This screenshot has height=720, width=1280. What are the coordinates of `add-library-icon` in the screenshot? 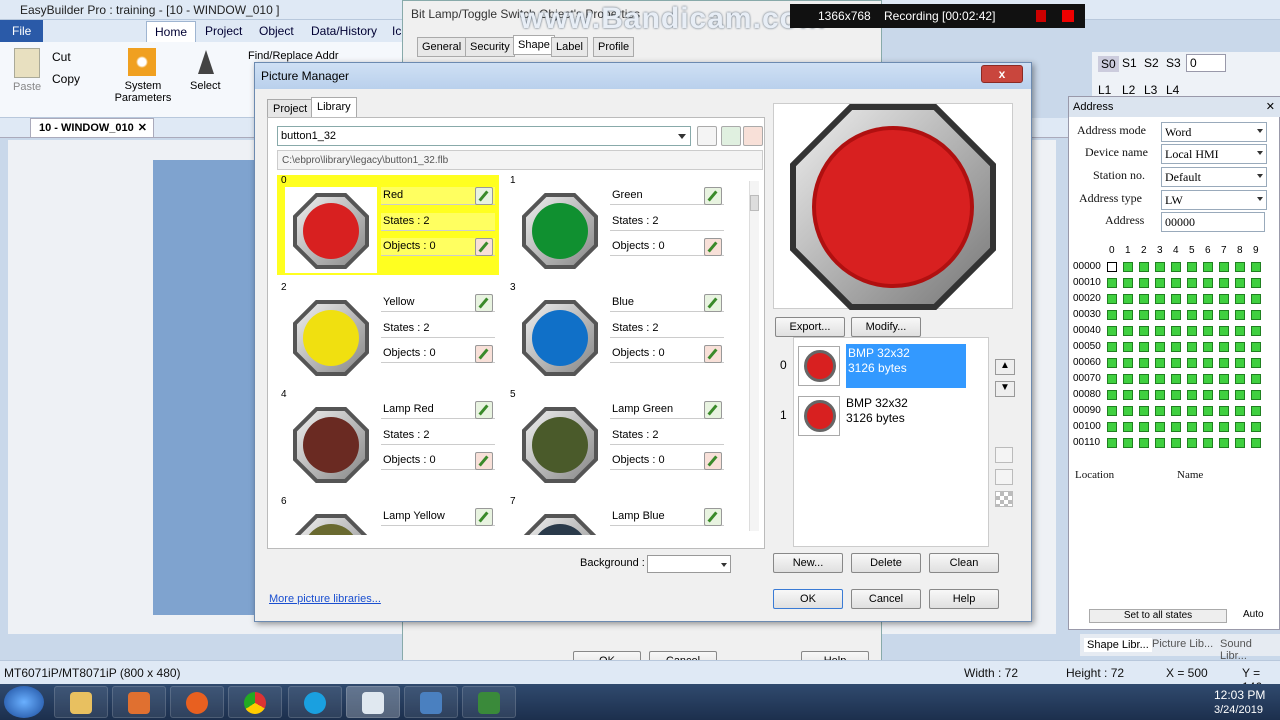 It's located at (731, 136).